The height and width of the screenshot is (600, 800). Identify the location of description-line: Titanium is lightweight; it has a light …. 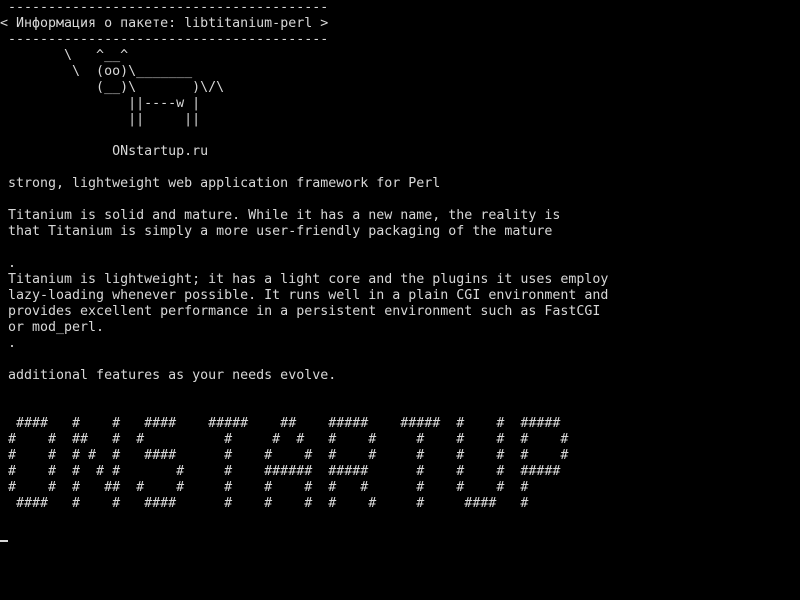
(308, 279).